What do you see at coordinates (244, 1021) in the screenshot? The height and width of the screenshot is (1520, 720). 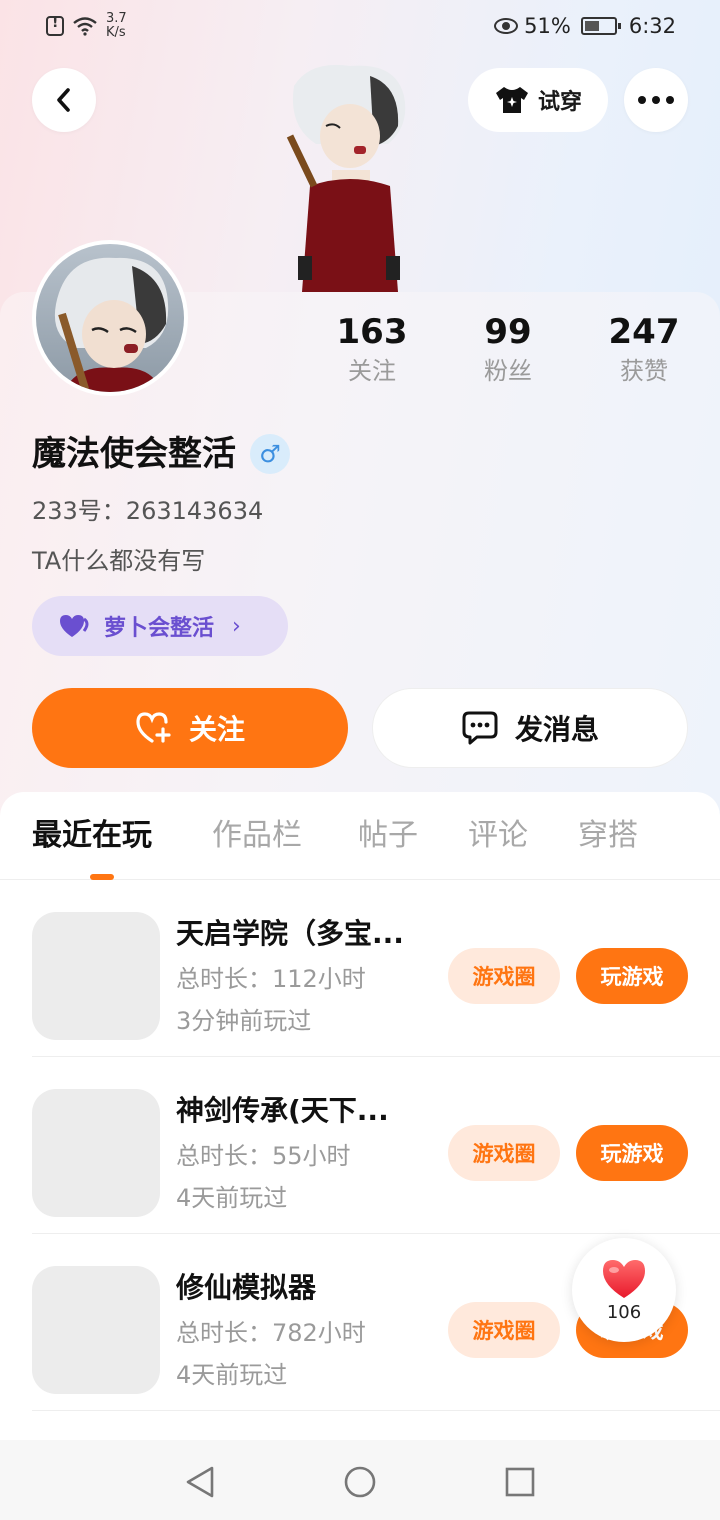 I see `game-last-played: 3分钟前玩过` at bounding box center [244, 1021].